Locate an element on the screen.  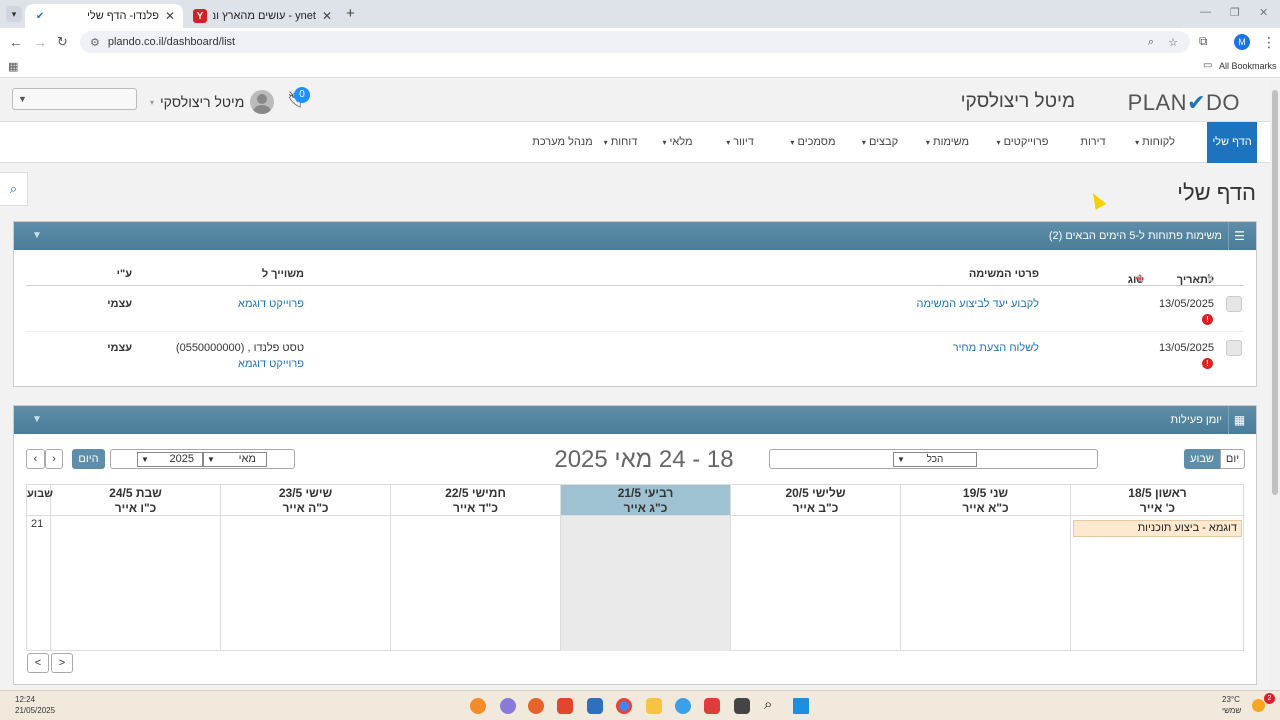
zoom-icon: ⌕ is located at coordinates (1151, 42).